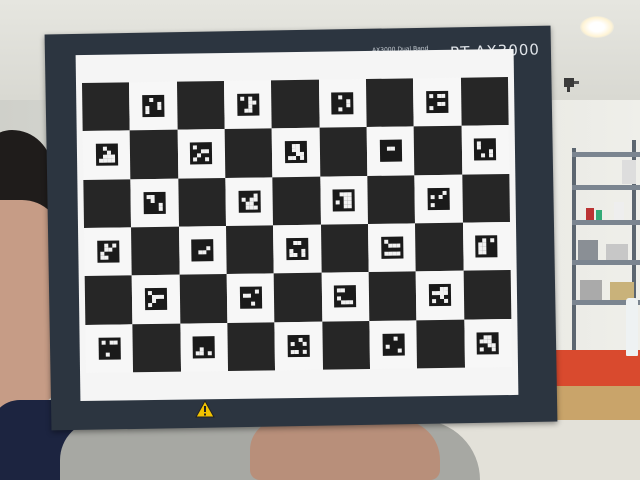 The width and height of the screenshot is (640, 480). Describe the element at coordinates (597, 27) in the screenshot. I see `ceiling-light` at that location.